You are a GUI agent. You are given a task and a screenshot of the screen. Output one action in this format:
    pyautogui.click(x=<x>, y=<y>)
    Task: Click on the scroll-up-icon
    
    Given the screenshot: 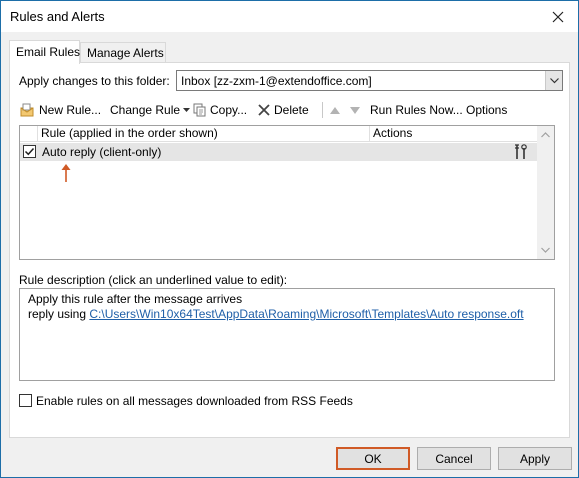 What is the action you would take?
    pyautogui.click(x=545, y=135)
    